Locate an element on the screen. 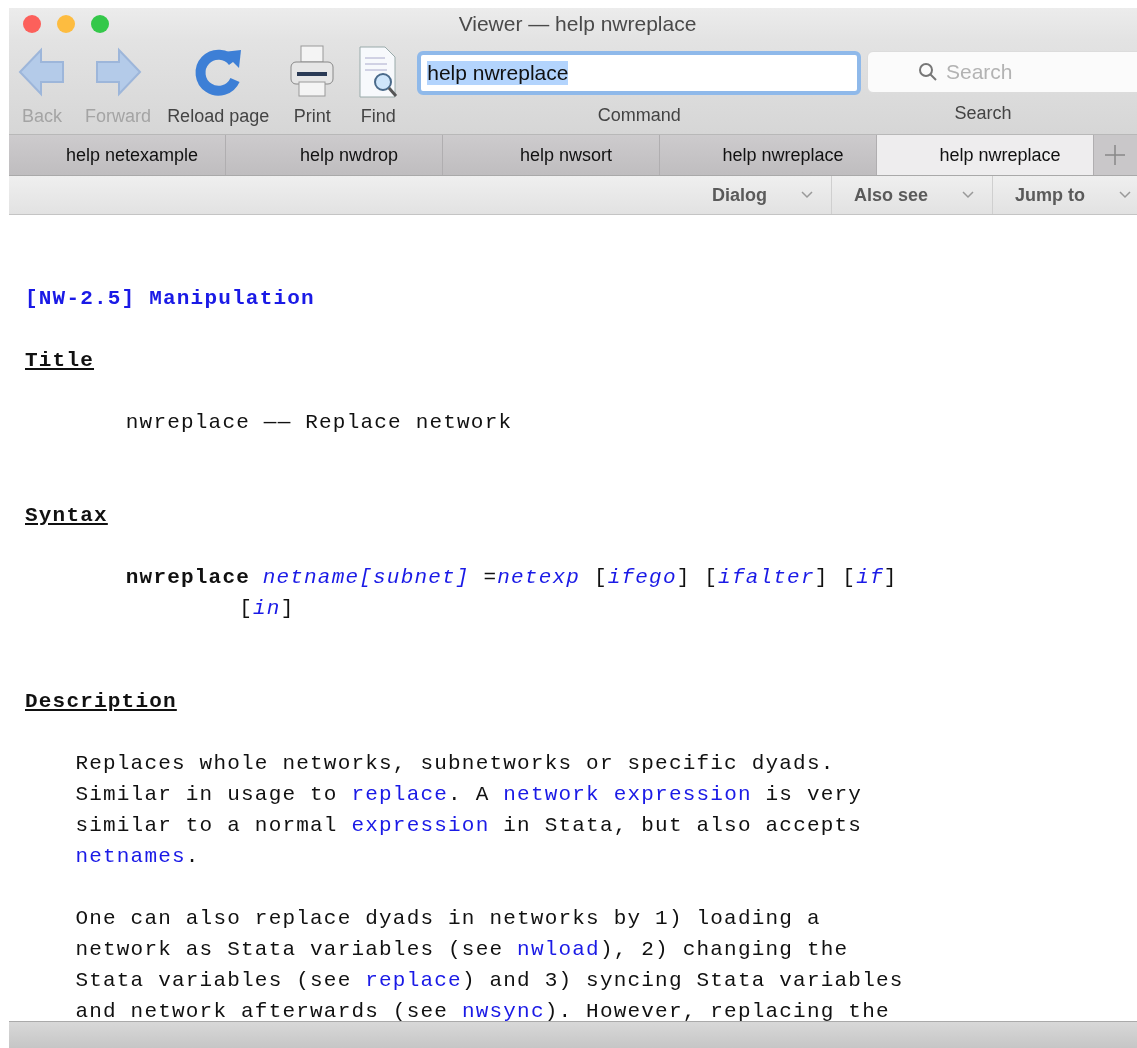 Image resolution: width=1137 pixels, height=1048 pixels. syntax-link: if is located at coordinates (870, 577).